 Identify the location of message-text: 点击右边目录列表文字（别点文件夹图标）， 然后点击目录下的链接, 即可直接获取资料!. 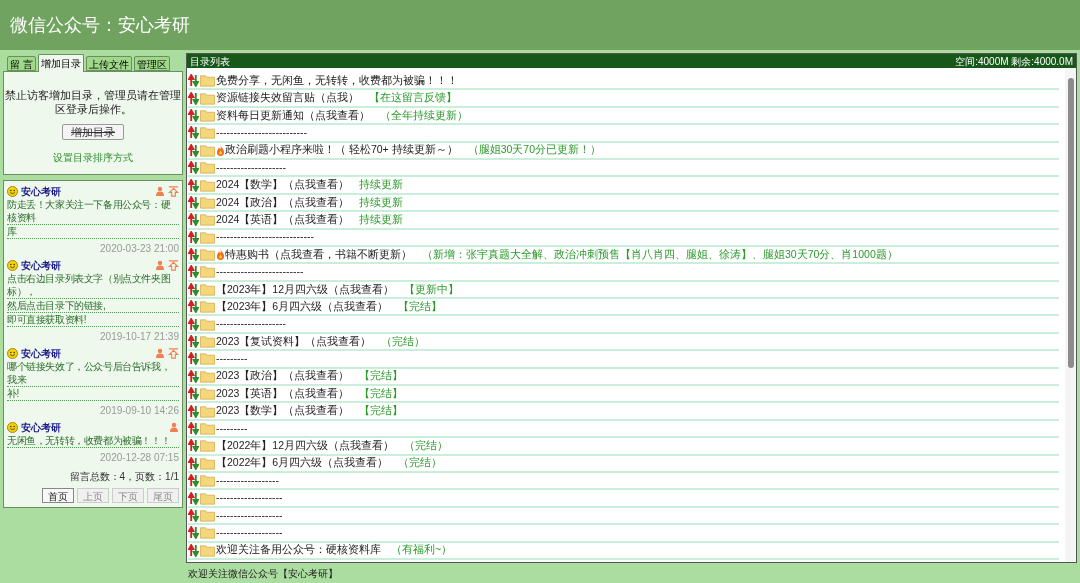
(93, 299).